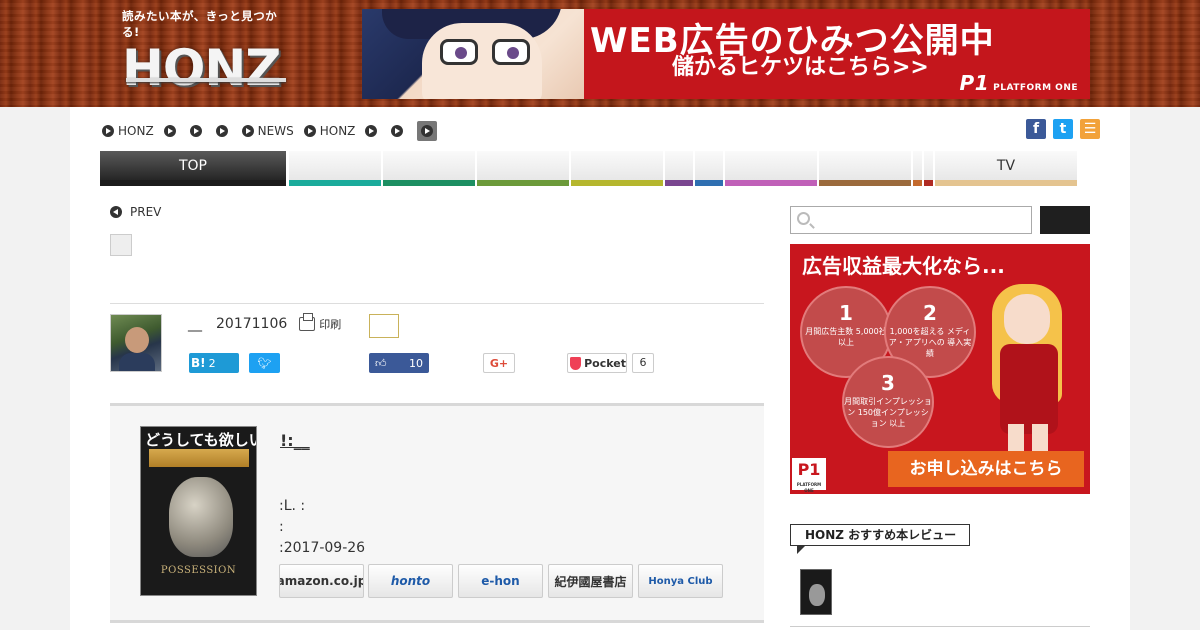 This screenshot has height=630, width=1200. What do you see at coordinates (206, 80) in the screenshot?
I see `logo-magnifier-handle` at bounding box center [206, 80].